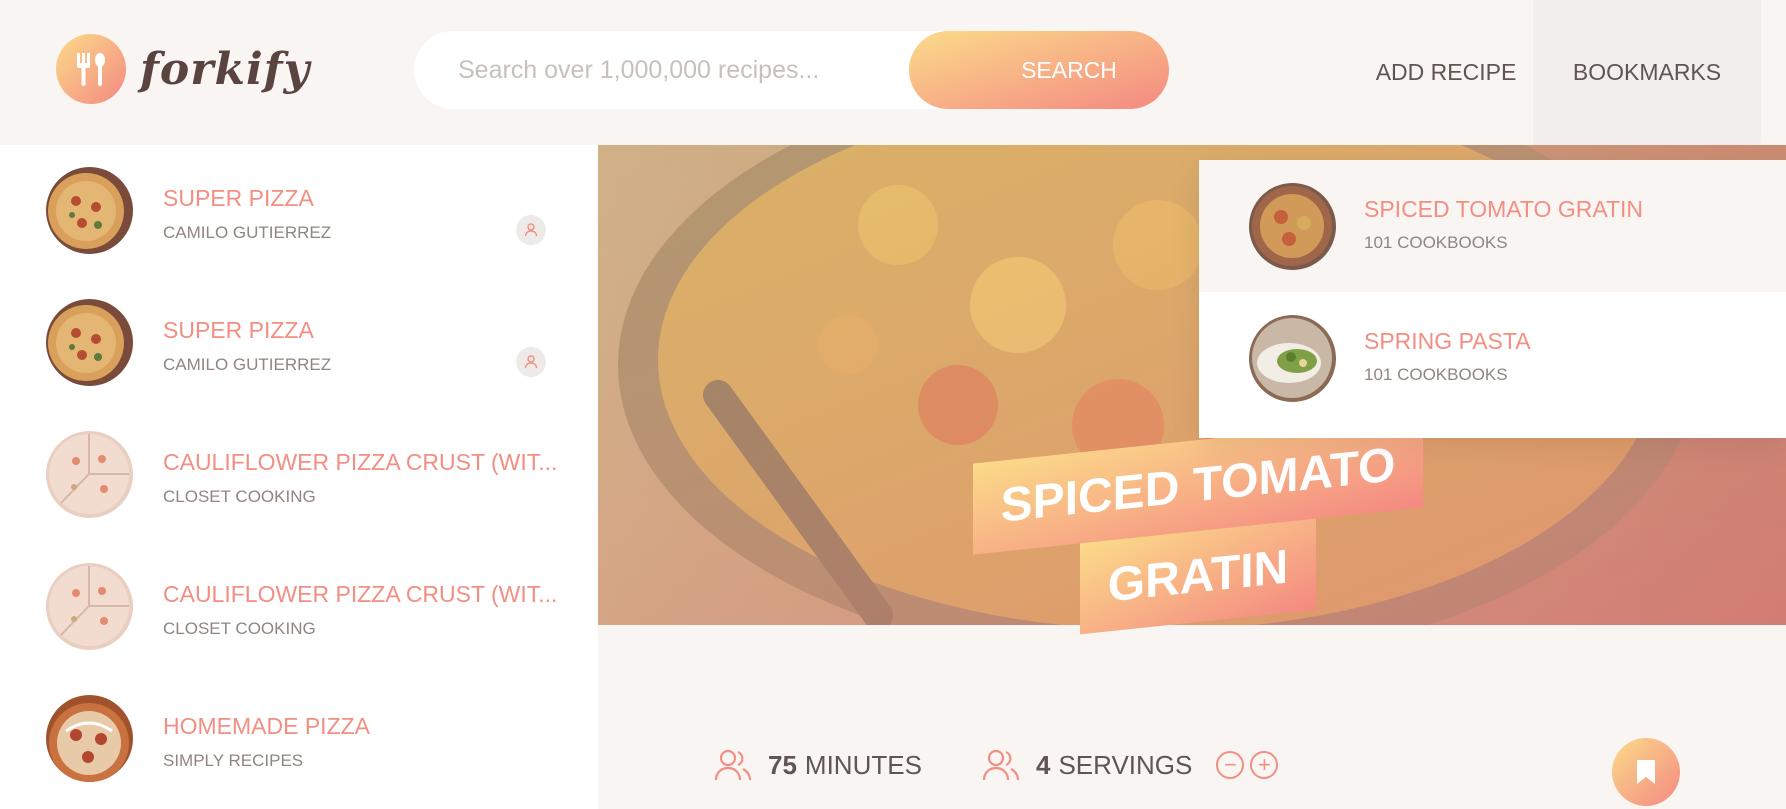  I want to click on fork-spoon-icon, so click(91, 69).